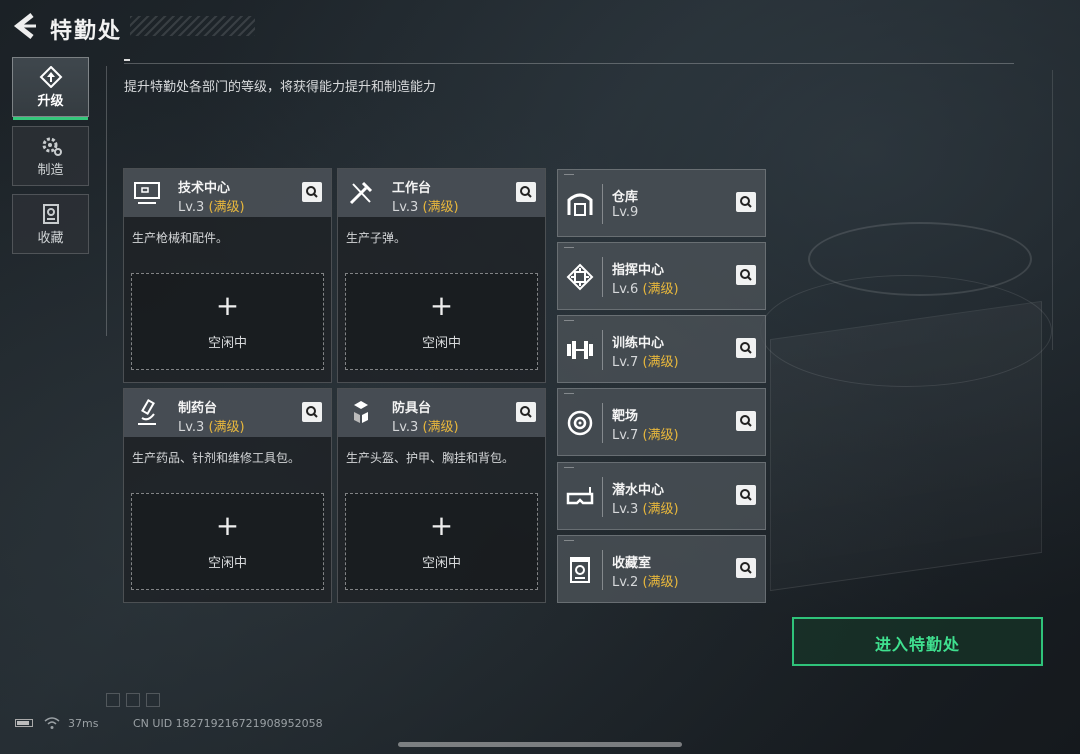 The image size is (1080, 754). Describe the element at coordinates (906, 446) in the screenshot. I see `background-building-illustration` at that location.